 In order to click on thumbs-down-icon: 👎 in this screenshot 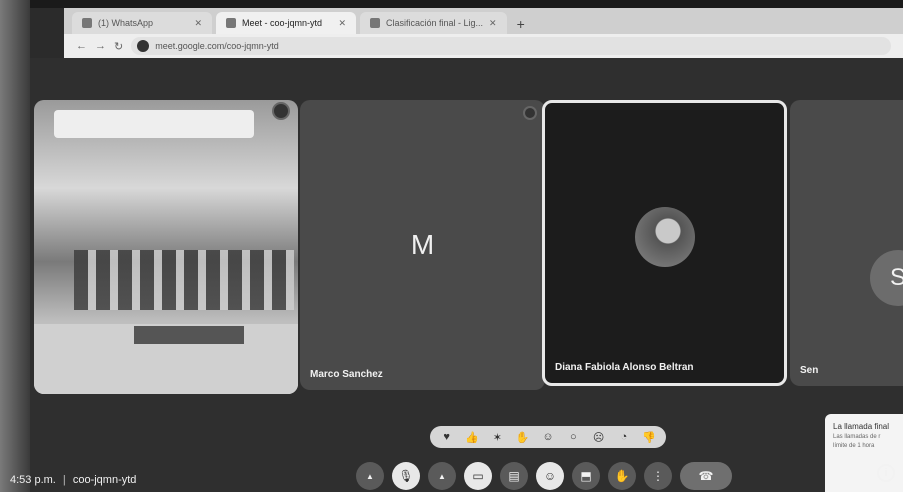, I will do `click(649, 437)`.